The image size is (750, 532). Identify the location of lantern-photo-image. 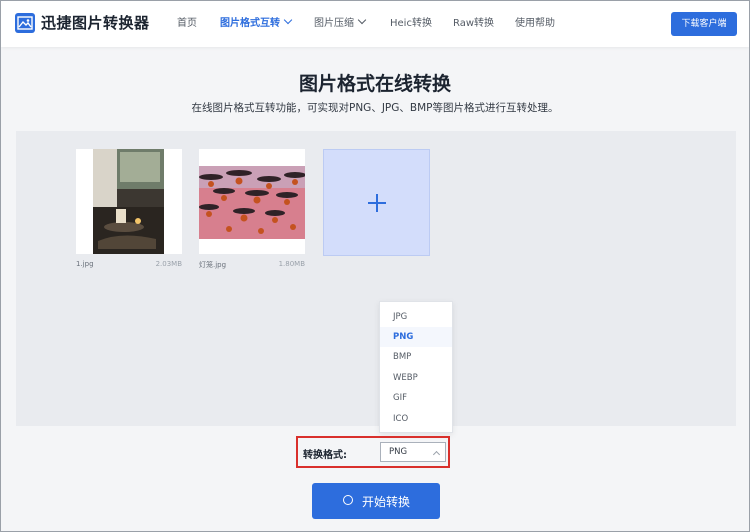
(252, 202).